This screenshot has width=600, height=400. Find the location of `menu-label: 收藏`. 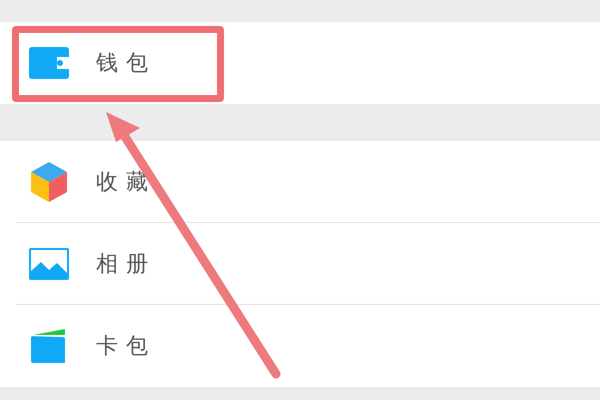

menu-label: 收藏 is located at coordinates (126, 182).